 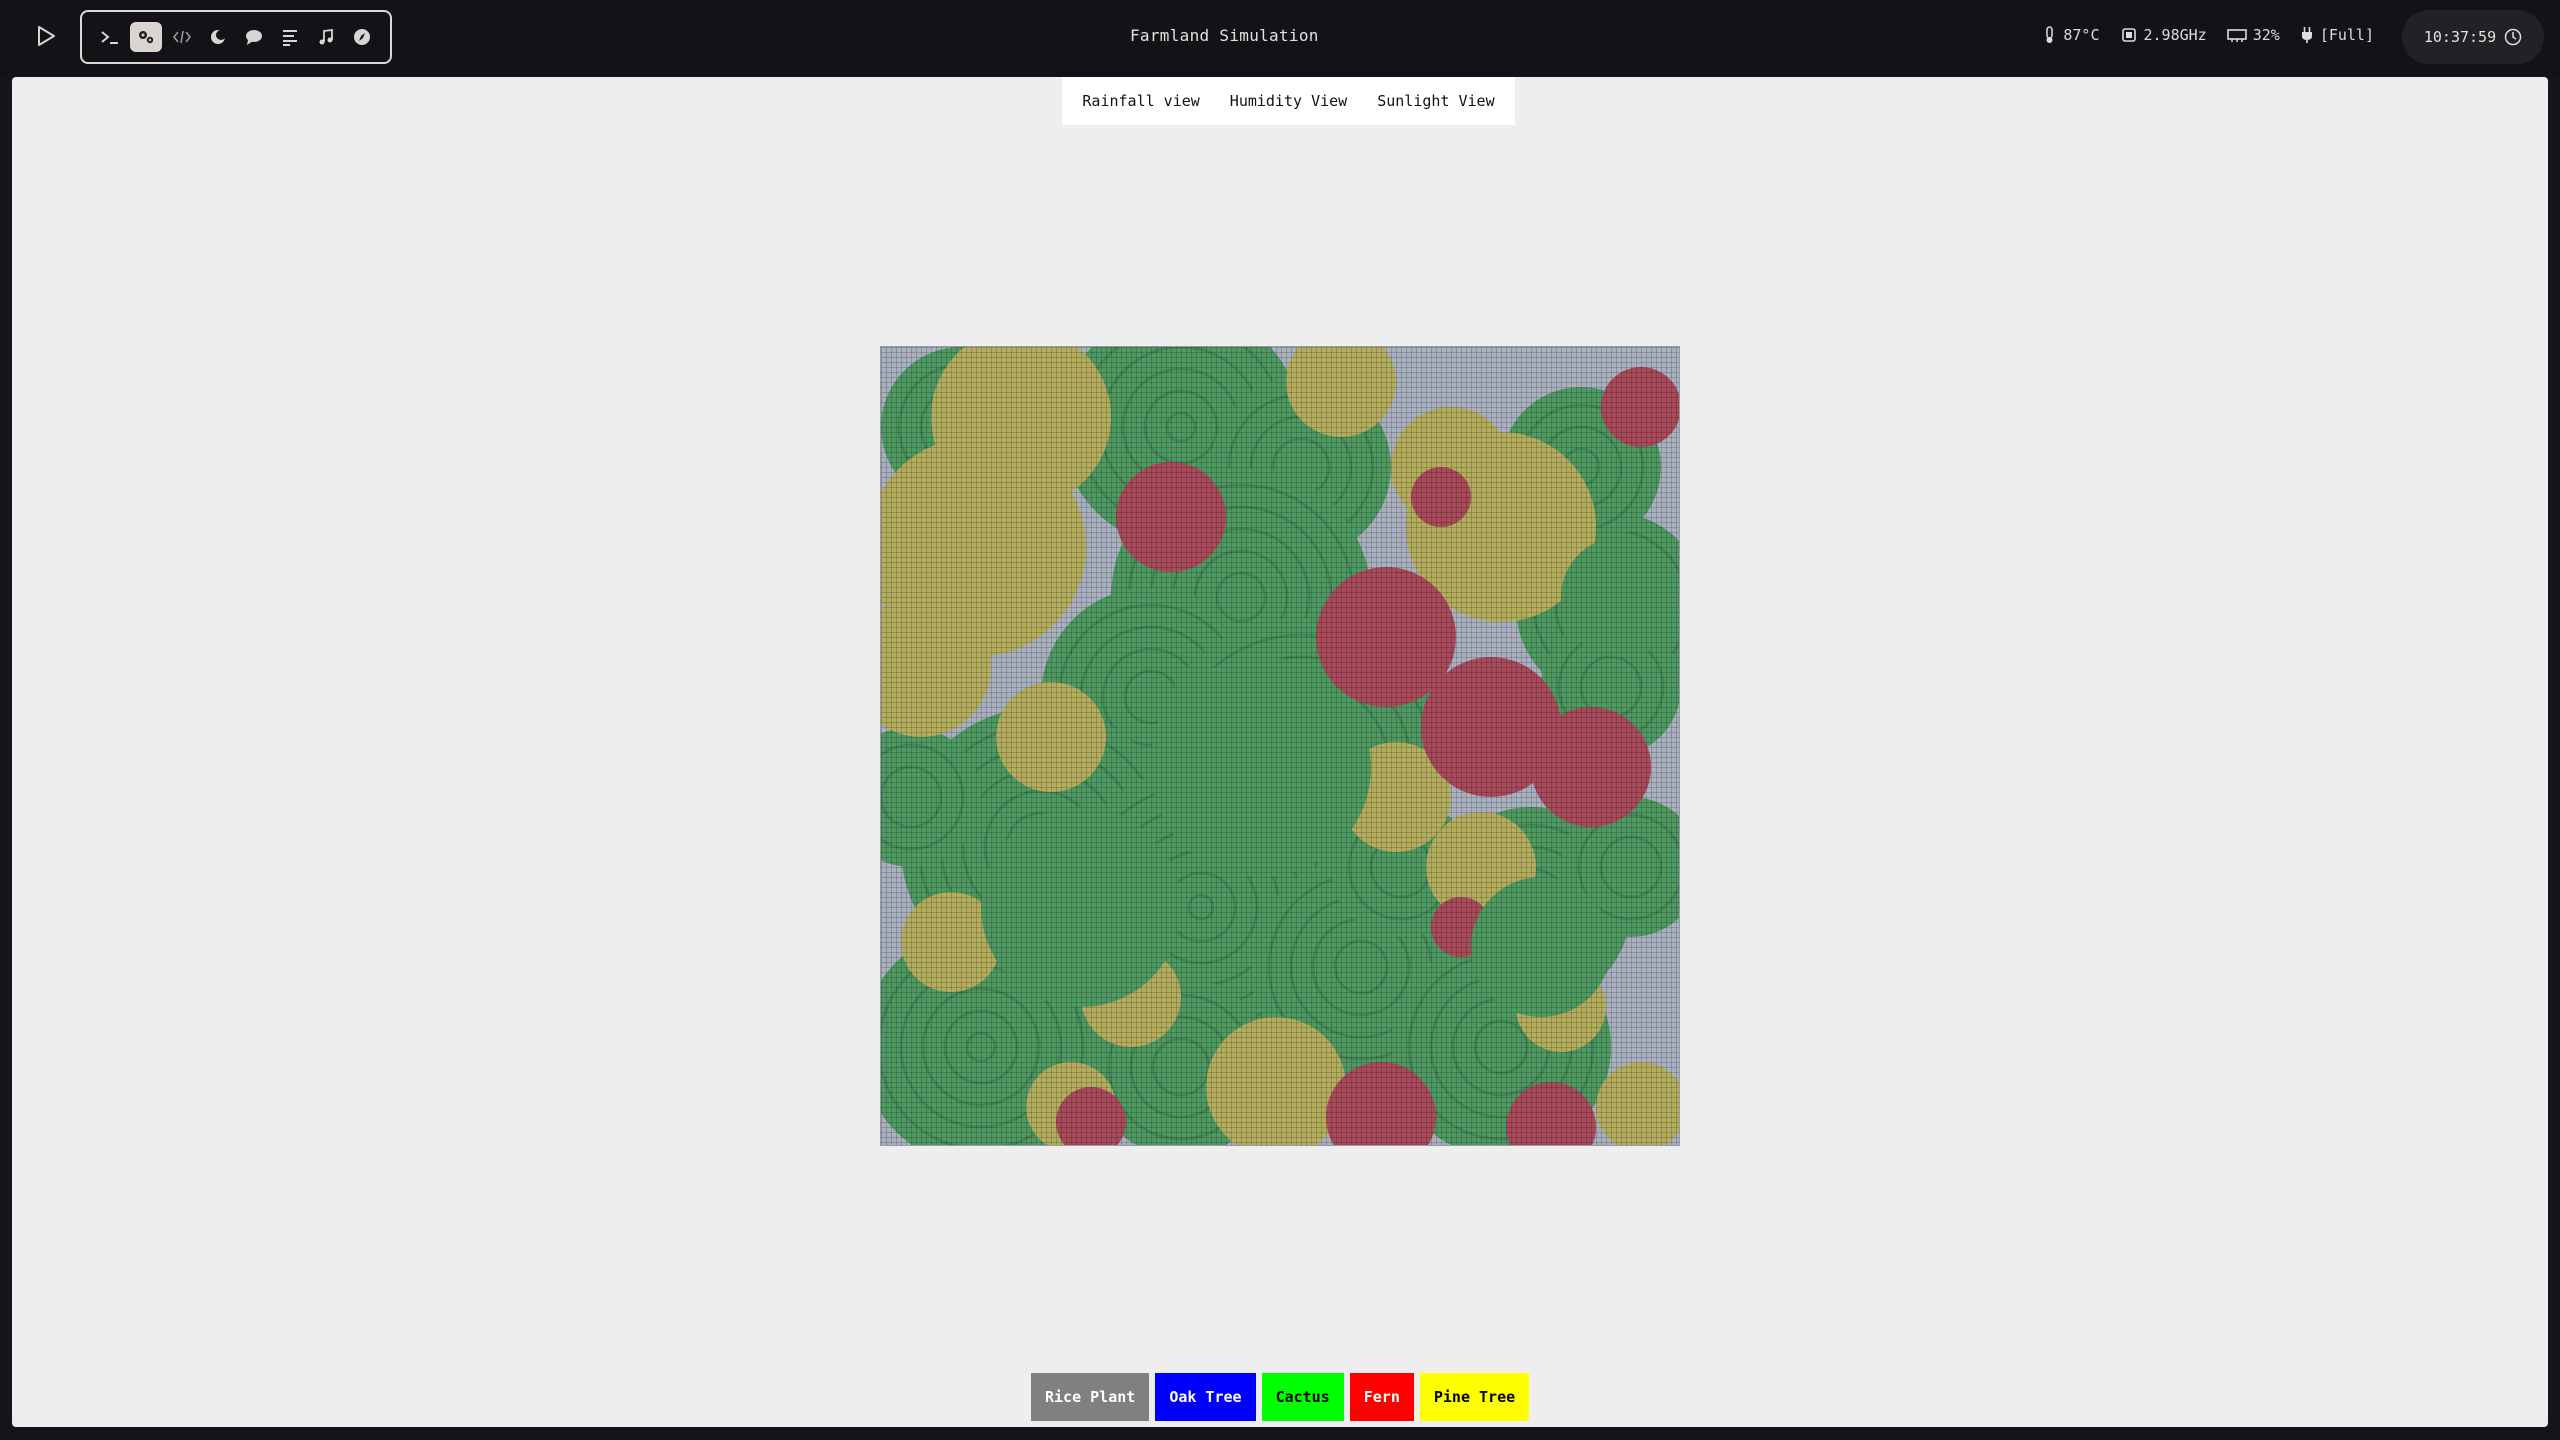 I want to click on legend-oak-tree: Oak Tree, so click(x=1205, y=1397).